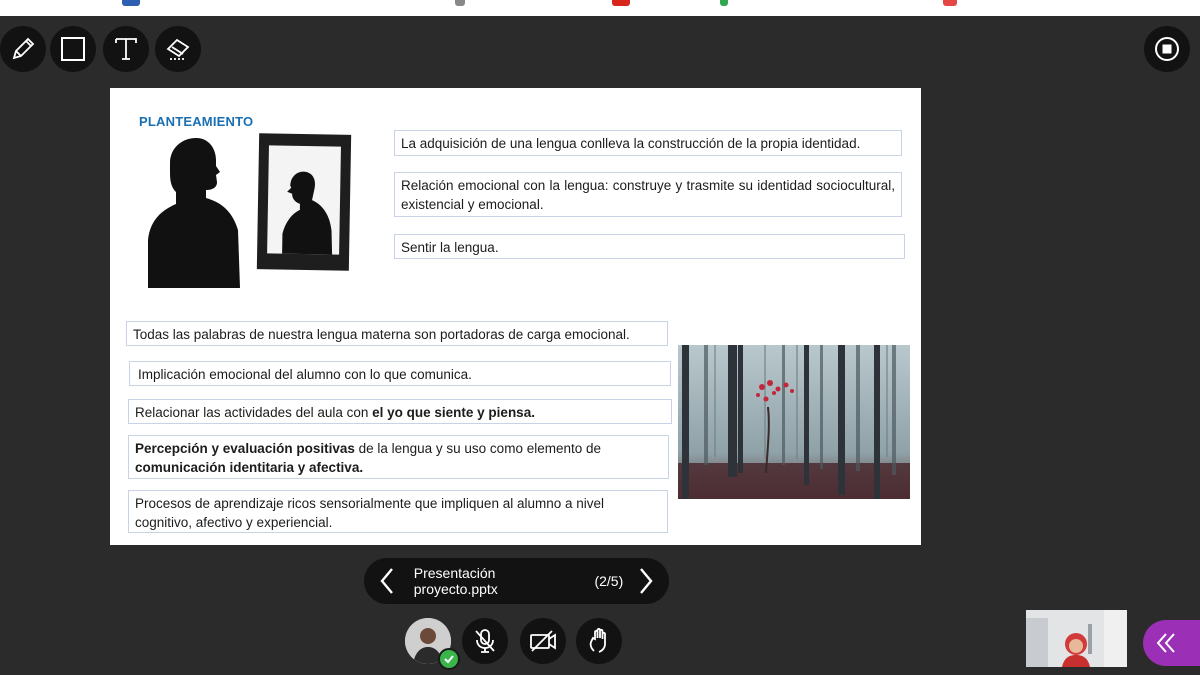 Image resolution: width=1200 pixels, height=675 pixels. What do you see at coordinates (516, 581) in the screenshot?
I see `slide-navigator: Presentación proyecto.pptx (2/5)` at bounding box center [516, 581].